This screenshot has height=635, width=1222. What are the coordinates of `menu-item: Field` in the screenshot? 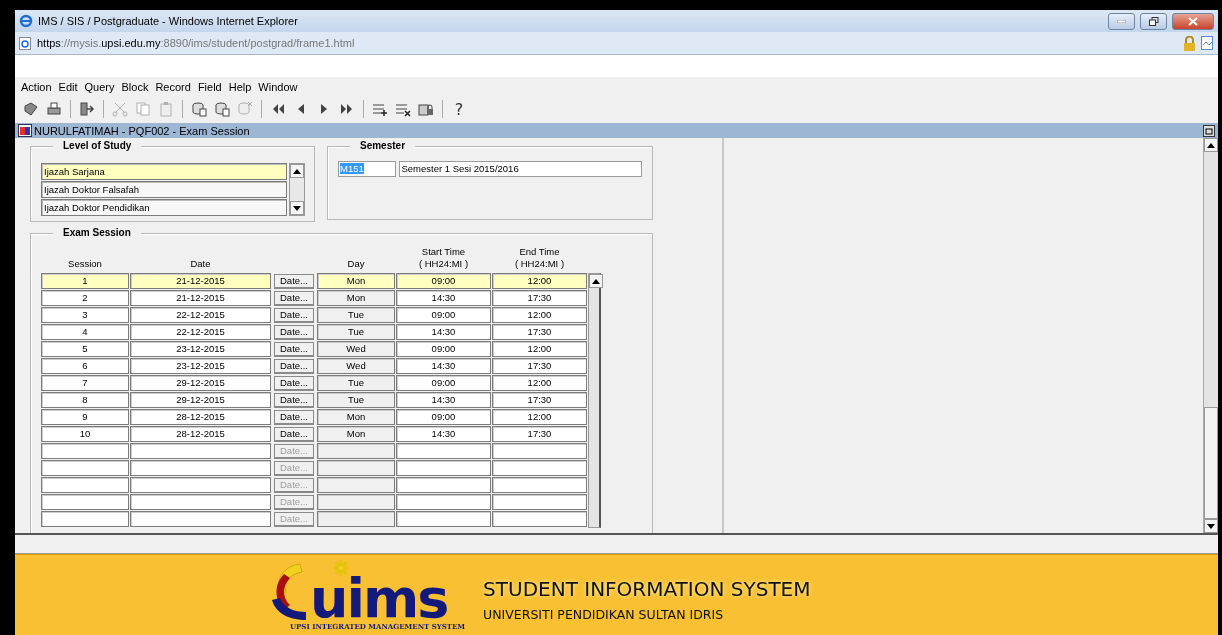 It's located at (209, 89).